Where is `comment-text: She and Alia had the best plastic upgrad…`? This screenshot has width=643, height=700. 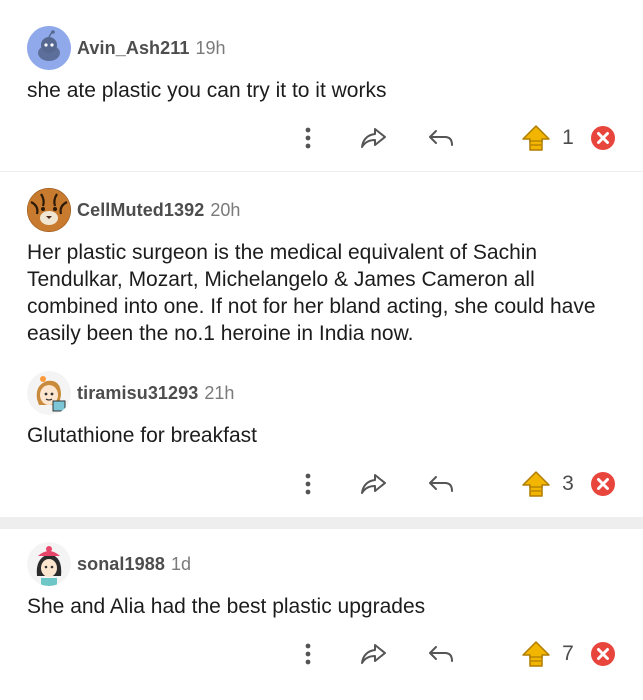 comment-text: She and Alia had the best plastic upgrad… is located at coordinates (226, 606).